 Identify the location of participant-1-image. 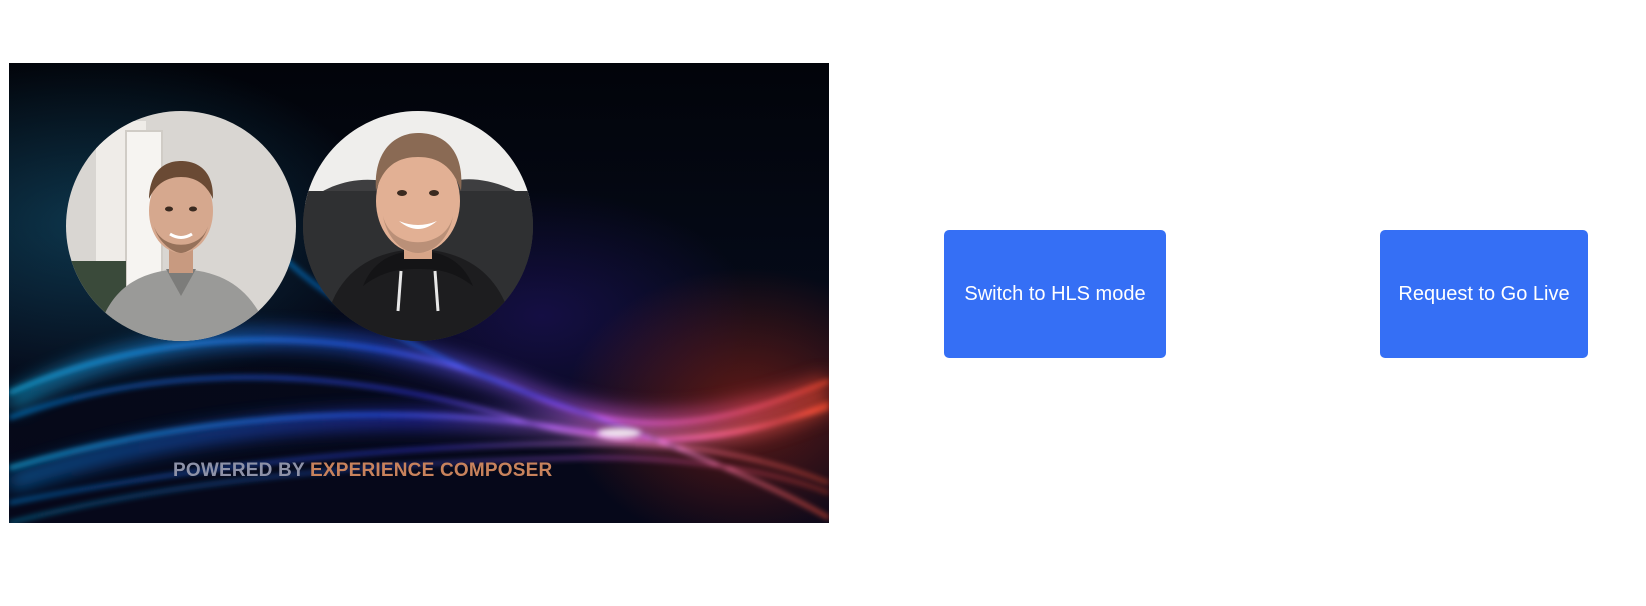
(181, 226).